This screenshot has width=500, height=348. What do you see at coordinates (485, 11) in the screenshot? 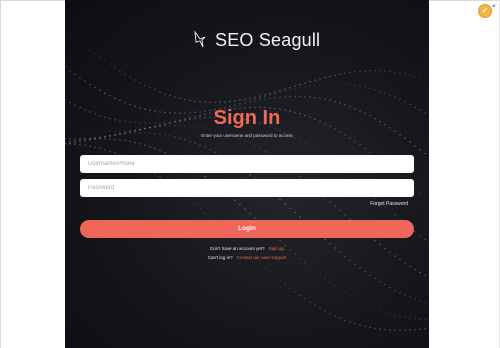
I see `extension-badge-icon: ✓` at bounding box center [485, 11].